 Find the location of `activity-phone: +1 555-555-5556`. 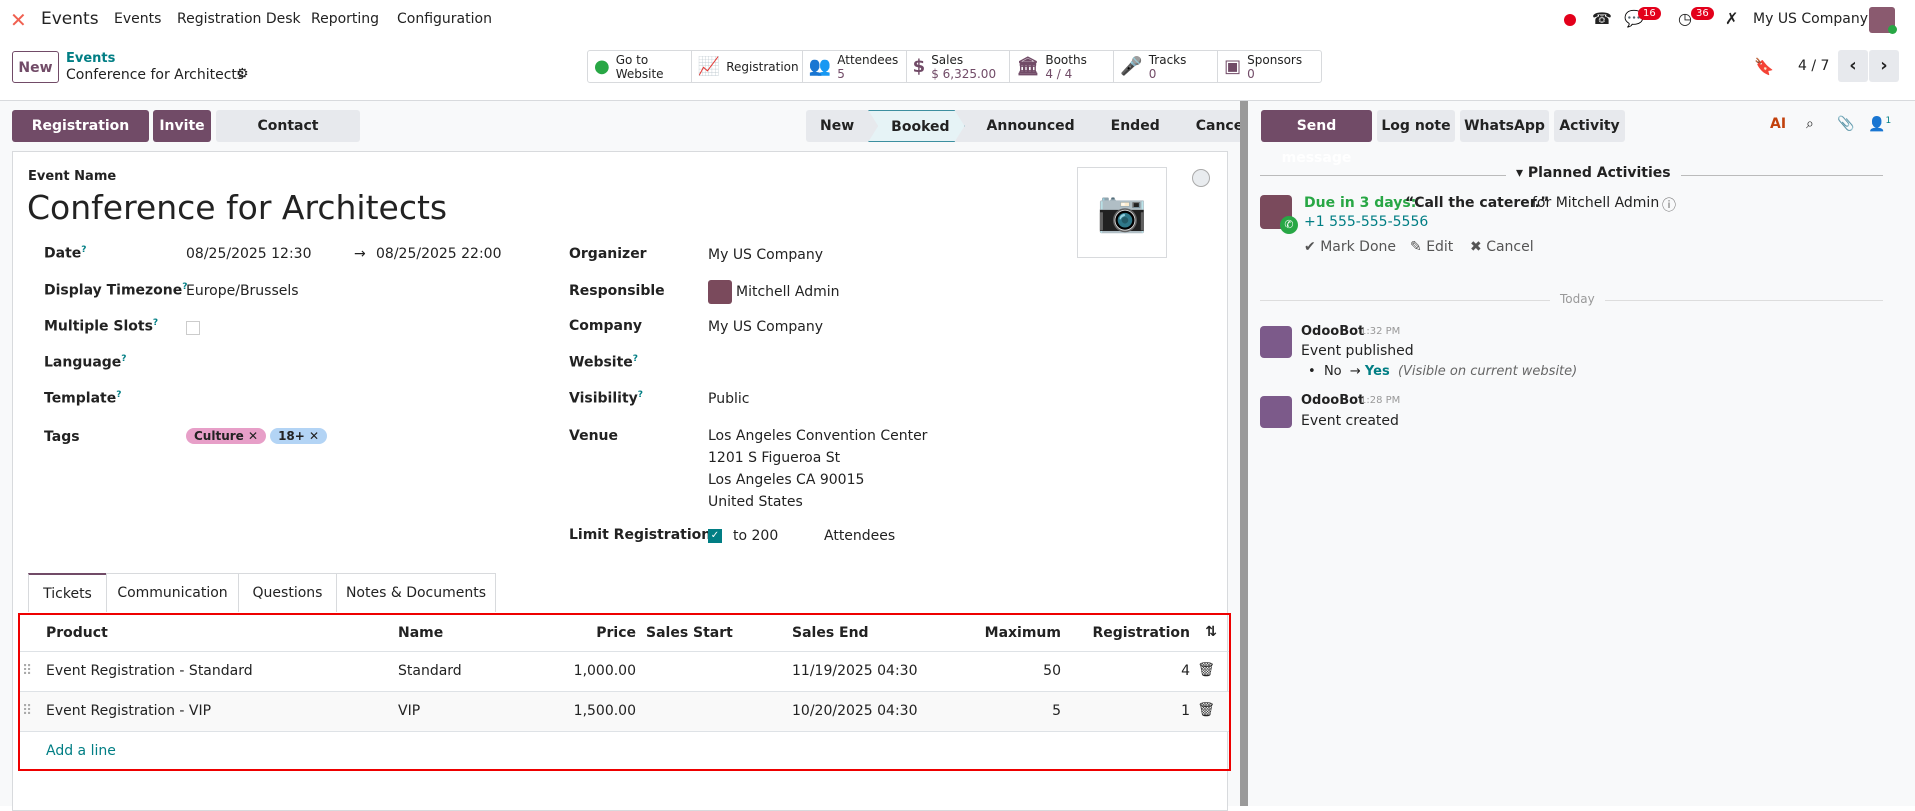

activity-phone: +1 555-555-5556 is located at coordinates (1366, 222).